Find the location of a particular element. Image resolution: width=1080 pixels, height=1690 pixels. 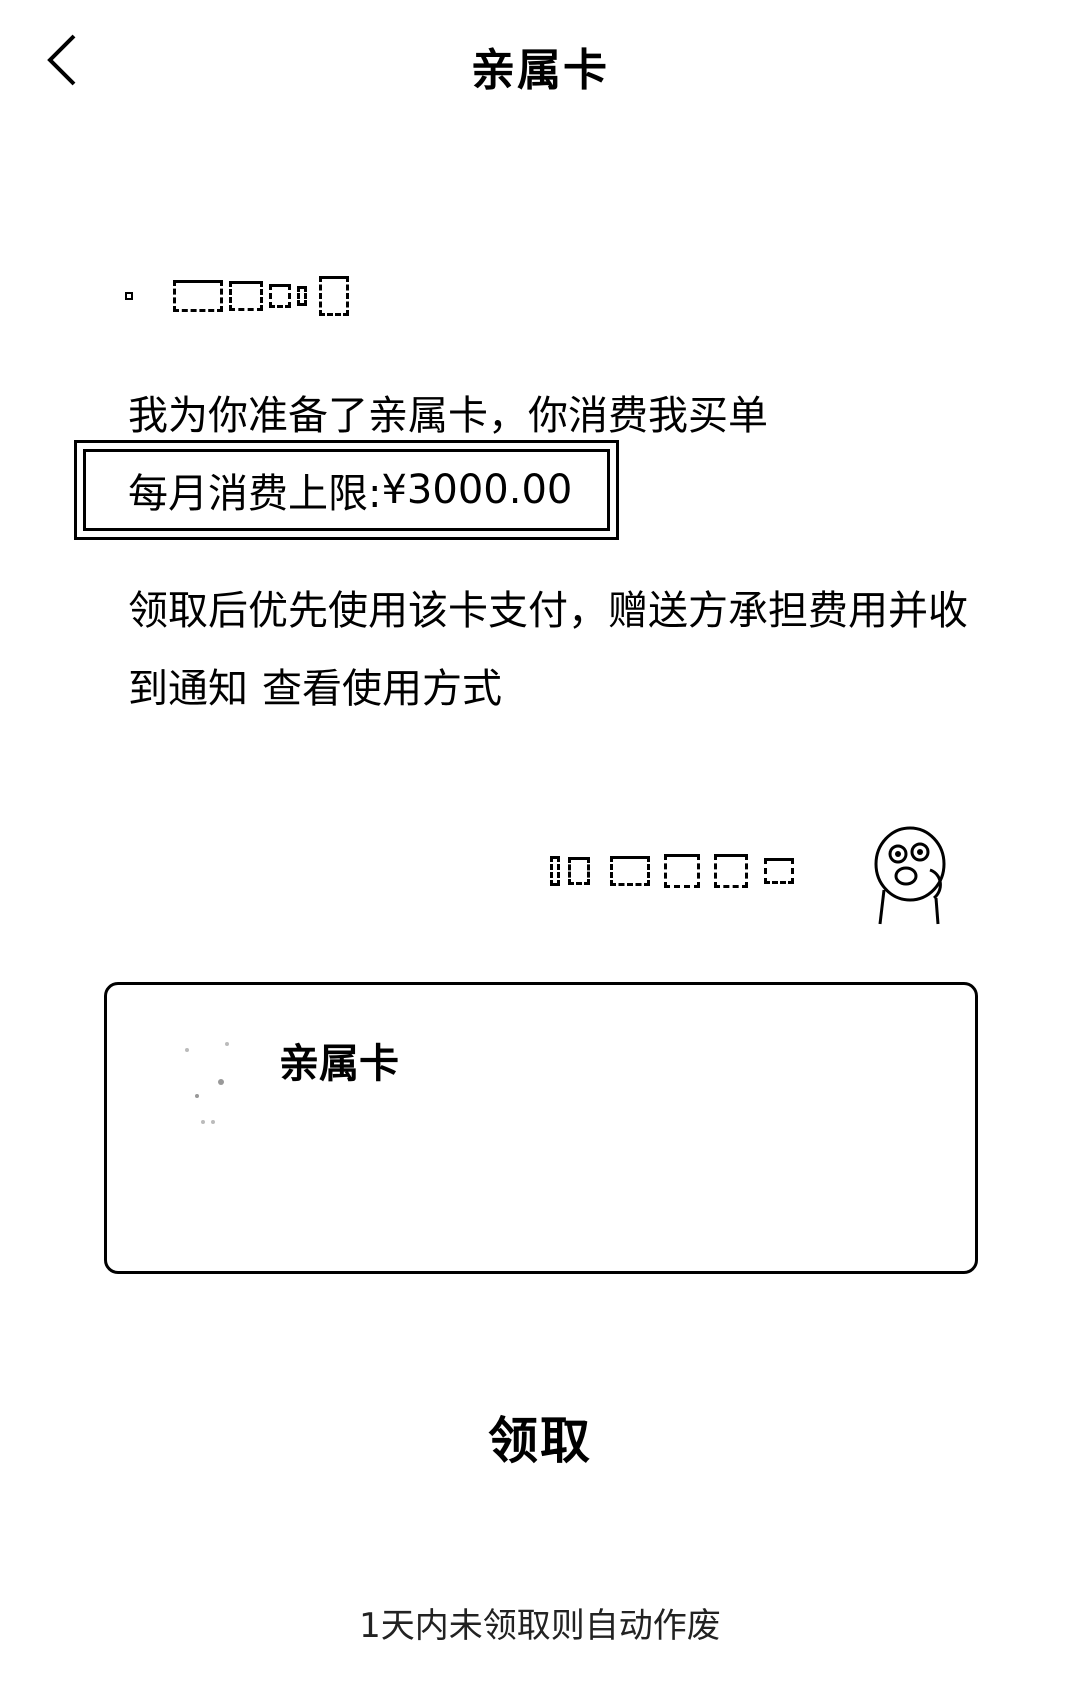

claim-button: 领取 is located at coordinates (540, 1441).